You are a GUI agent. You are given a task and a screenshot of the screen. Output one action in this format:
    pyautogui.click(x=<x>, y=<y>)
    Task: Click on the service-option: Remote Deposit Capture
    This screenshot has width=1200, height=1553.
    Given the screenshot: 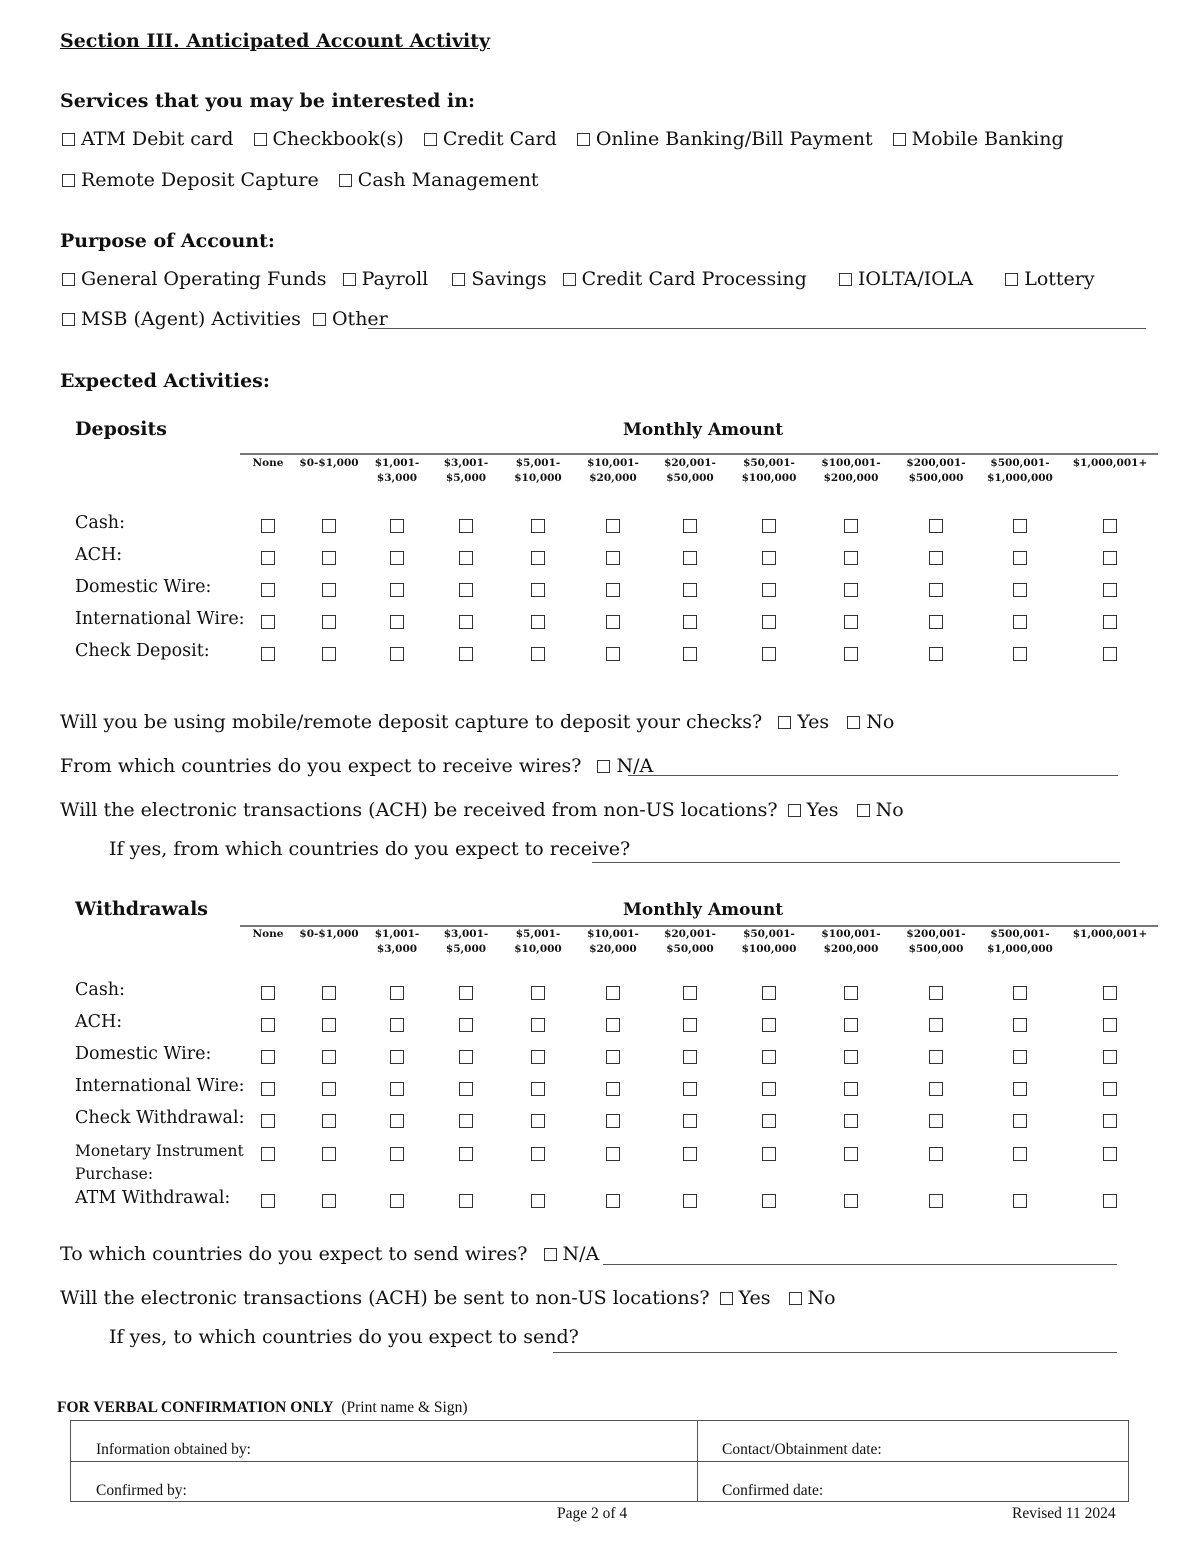 What is the action you would take?
    pyautogui.click(x=190, y=180)
    